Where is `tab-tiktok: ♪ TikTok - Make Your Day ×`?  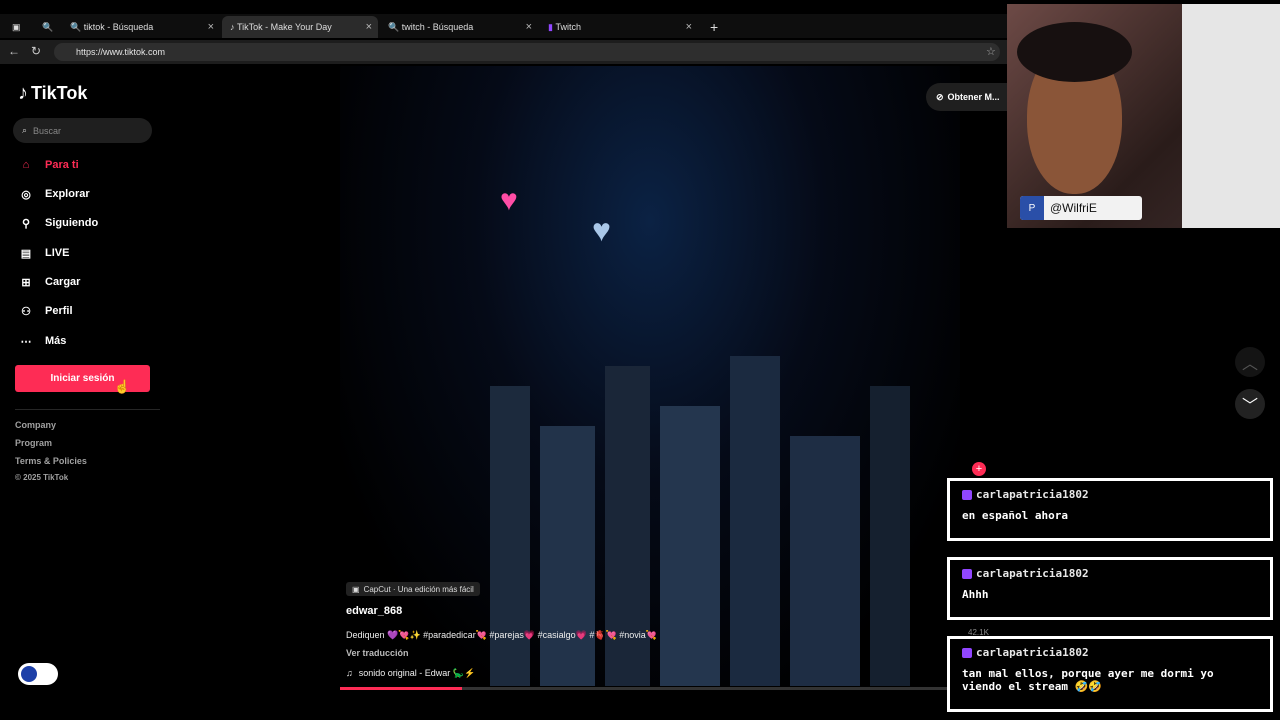
tab-tiktok: ♪ TikTok - Make Your Day × is located at coordinates (300, 27).